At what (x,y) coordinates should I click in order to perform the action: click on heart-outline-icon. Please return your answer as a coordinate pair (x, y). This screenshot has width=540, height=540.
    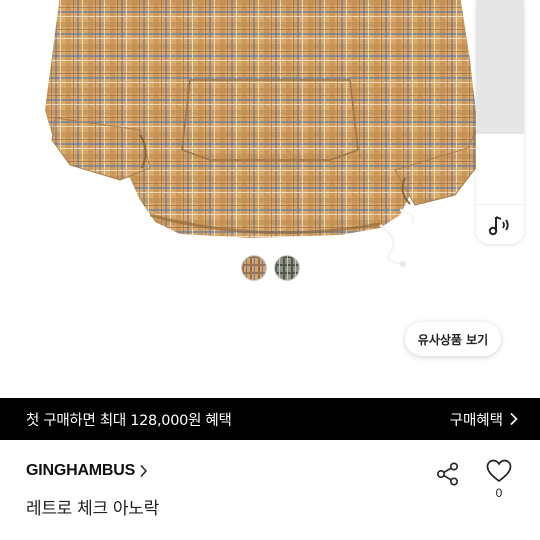
    Looking at the image, I should click on (499, 471).